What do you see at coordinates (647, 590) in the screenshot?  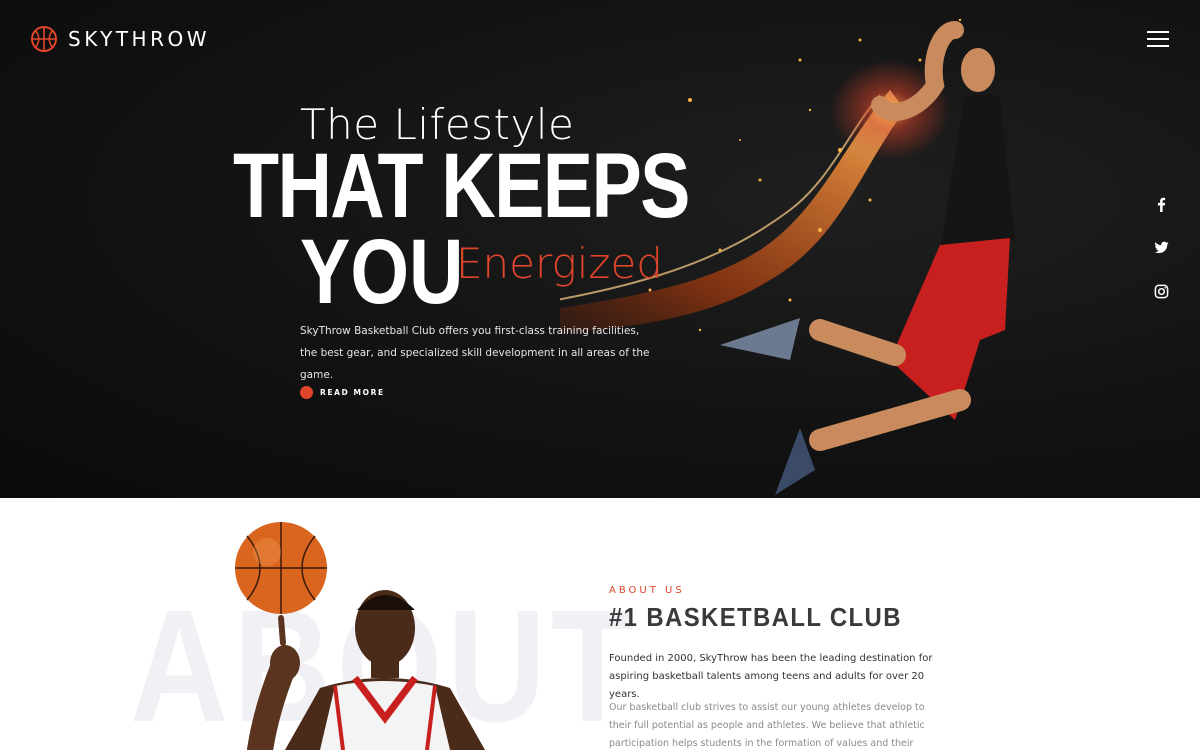 I see `about-kicker: ABOUT US` at bounding box center [647, 590].